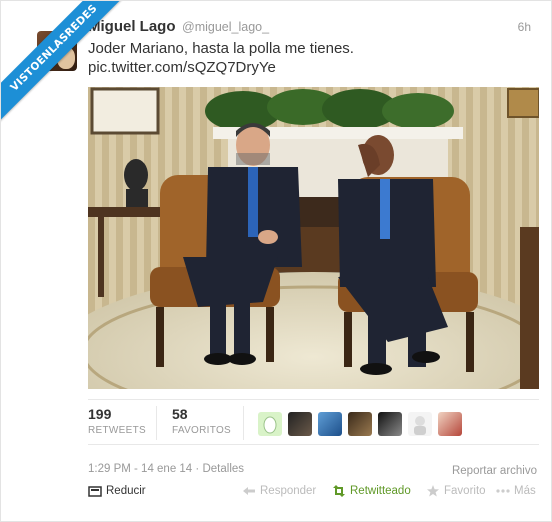 This screenshot has width=552, height=522. I want to click on reply-button: Responder, so click(279, 491).